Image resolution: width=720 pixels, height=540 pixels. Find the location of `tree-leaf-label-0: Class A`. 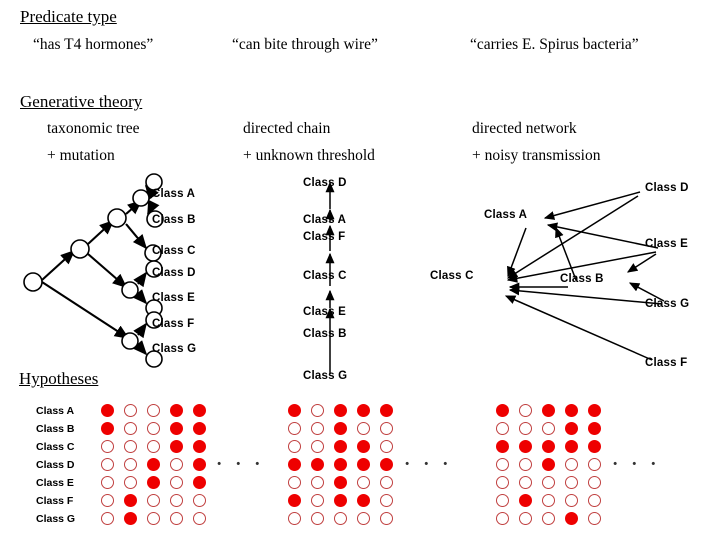

tree-leaf-label-0: Class A is located at coordinates (174, 194).